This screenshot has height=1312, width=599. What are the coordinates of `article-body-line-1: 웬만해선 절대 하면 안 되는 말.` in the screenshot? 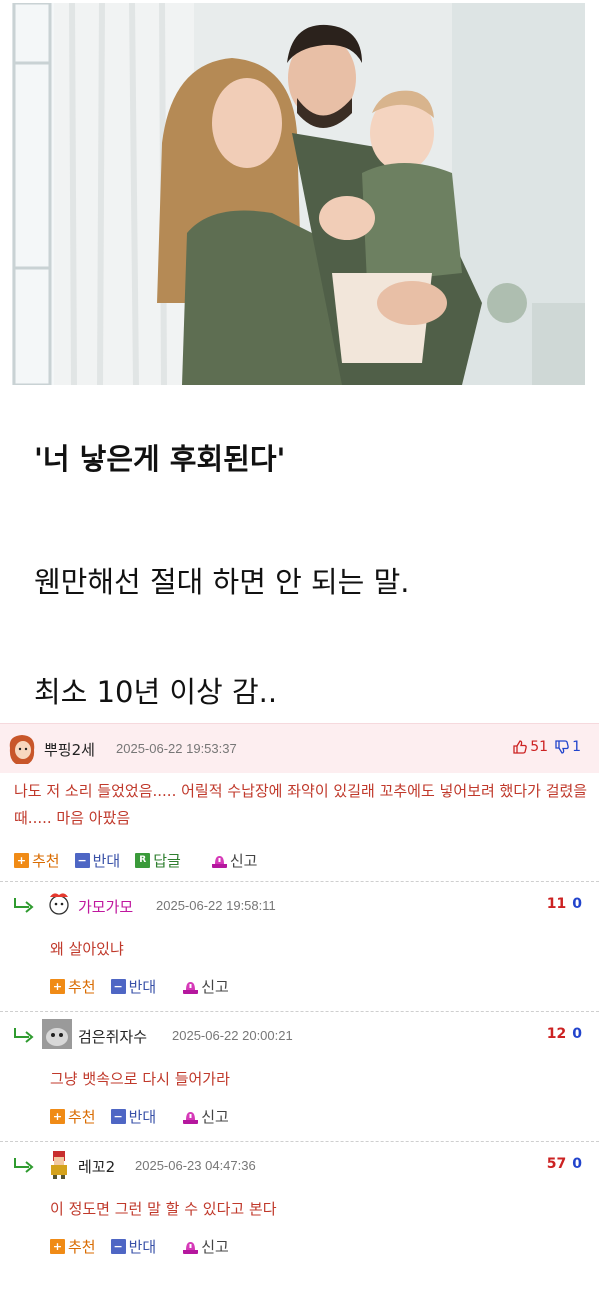 It's located at (222, 582).